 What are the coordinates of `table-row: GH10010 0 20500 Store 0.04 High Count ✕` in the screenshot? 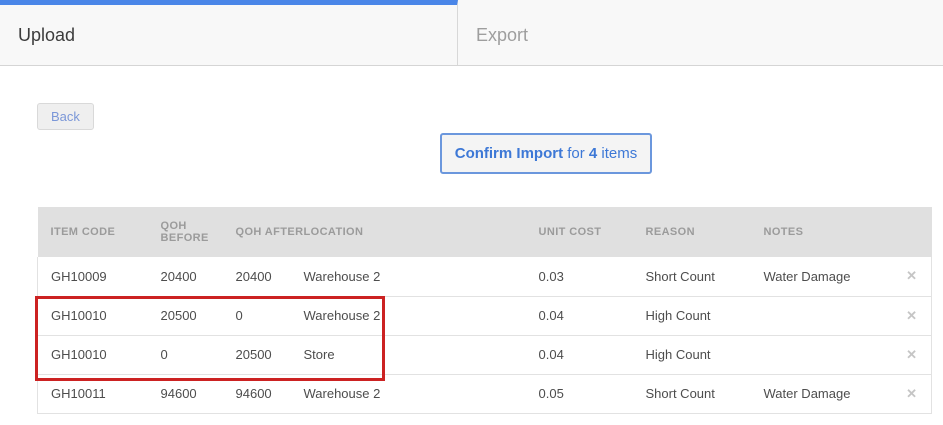 It's located at (484, 355).